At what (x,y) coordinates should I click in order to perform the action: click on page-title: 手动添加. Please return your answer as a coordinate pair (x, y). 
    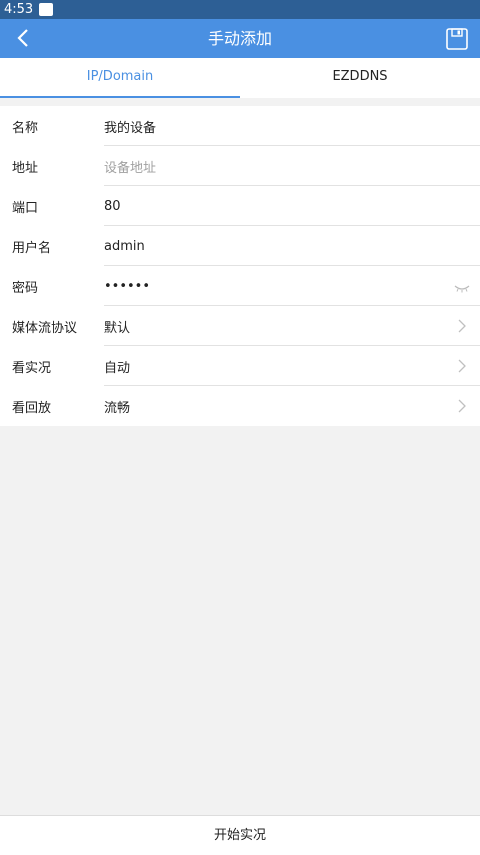
    Looking at the image, I should click on (239, 38).